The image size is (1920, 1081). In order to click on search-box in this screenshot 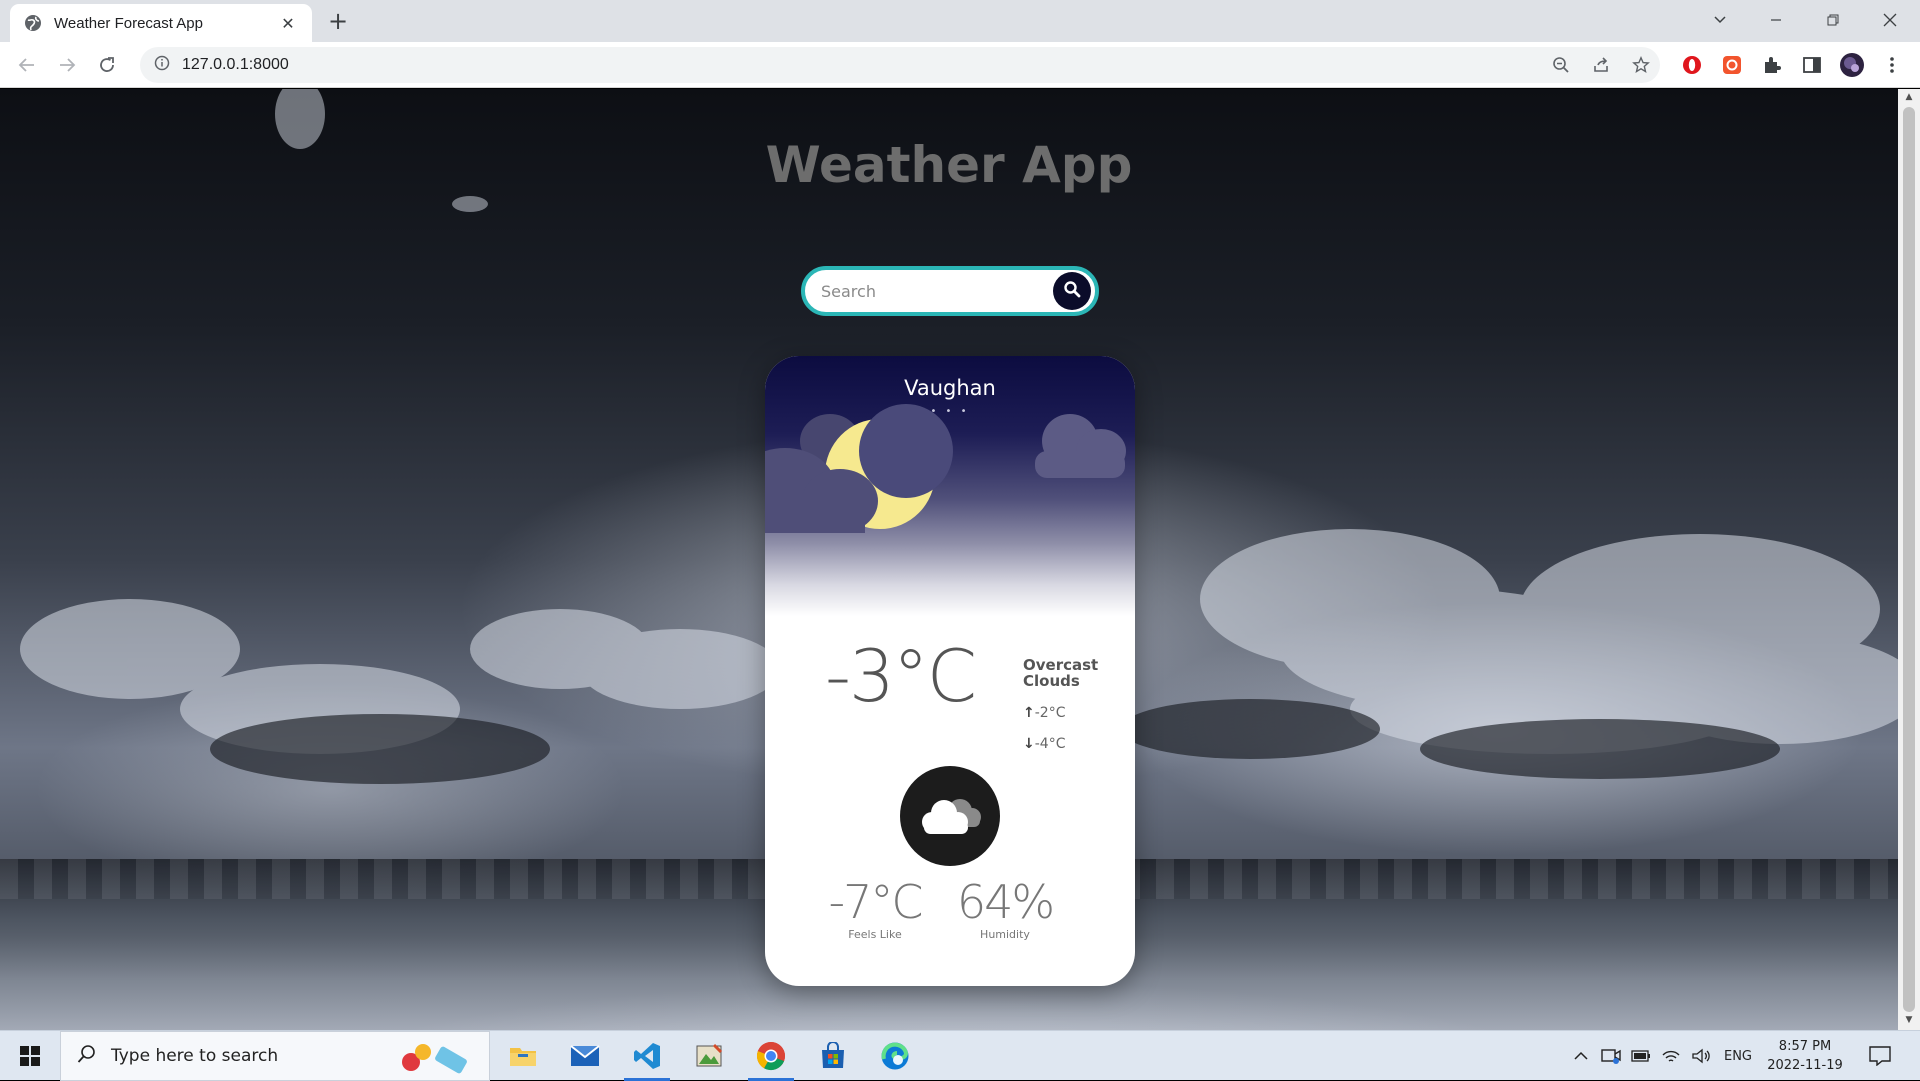, I will do `click(950, 291)`.